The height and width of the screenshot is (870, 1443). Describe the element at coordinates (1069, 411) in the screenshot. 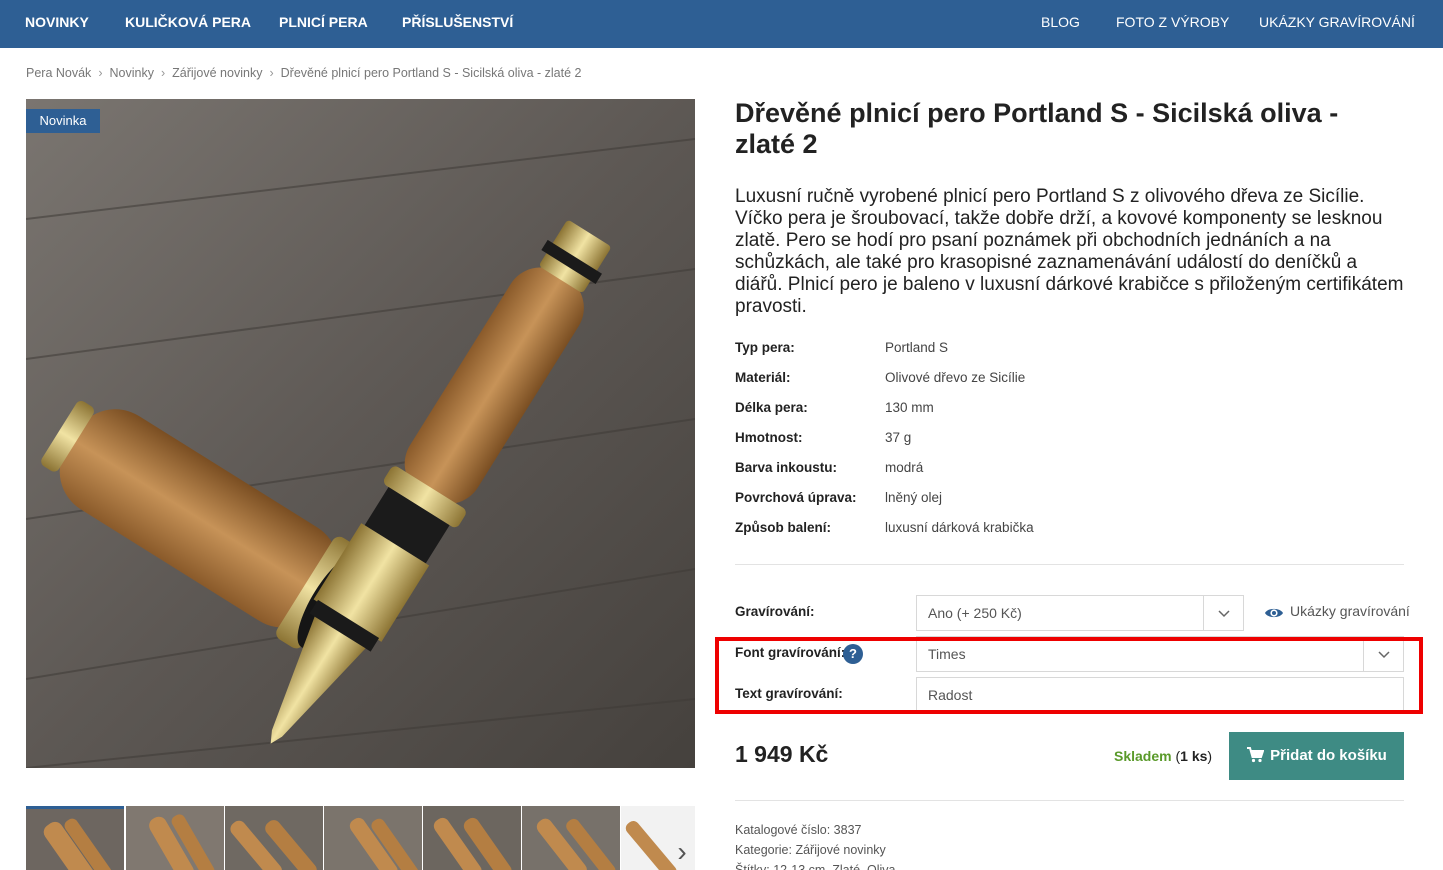

I see `spec-row: Délka pera: 130 mm` at that location.